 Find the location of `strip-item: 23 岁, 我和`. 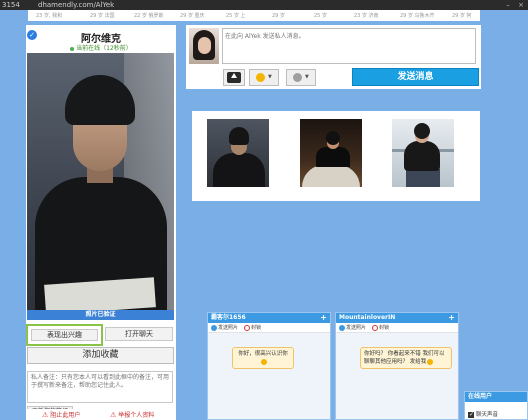

strip-item: 23 岁, 我和 is located at coordinates (49, 15).